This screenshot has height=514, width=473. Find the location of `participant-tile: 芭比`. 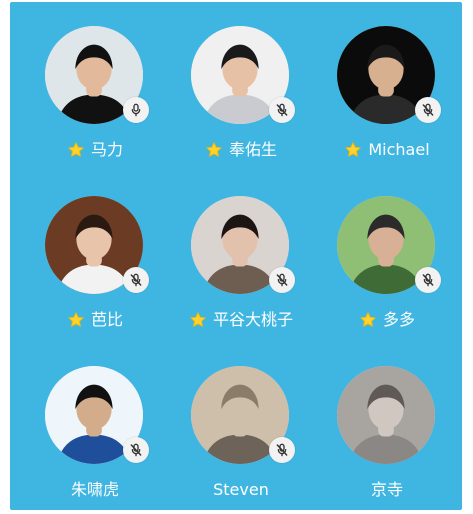

participant-tile: 芭比 is located at coordinates (95, 252).